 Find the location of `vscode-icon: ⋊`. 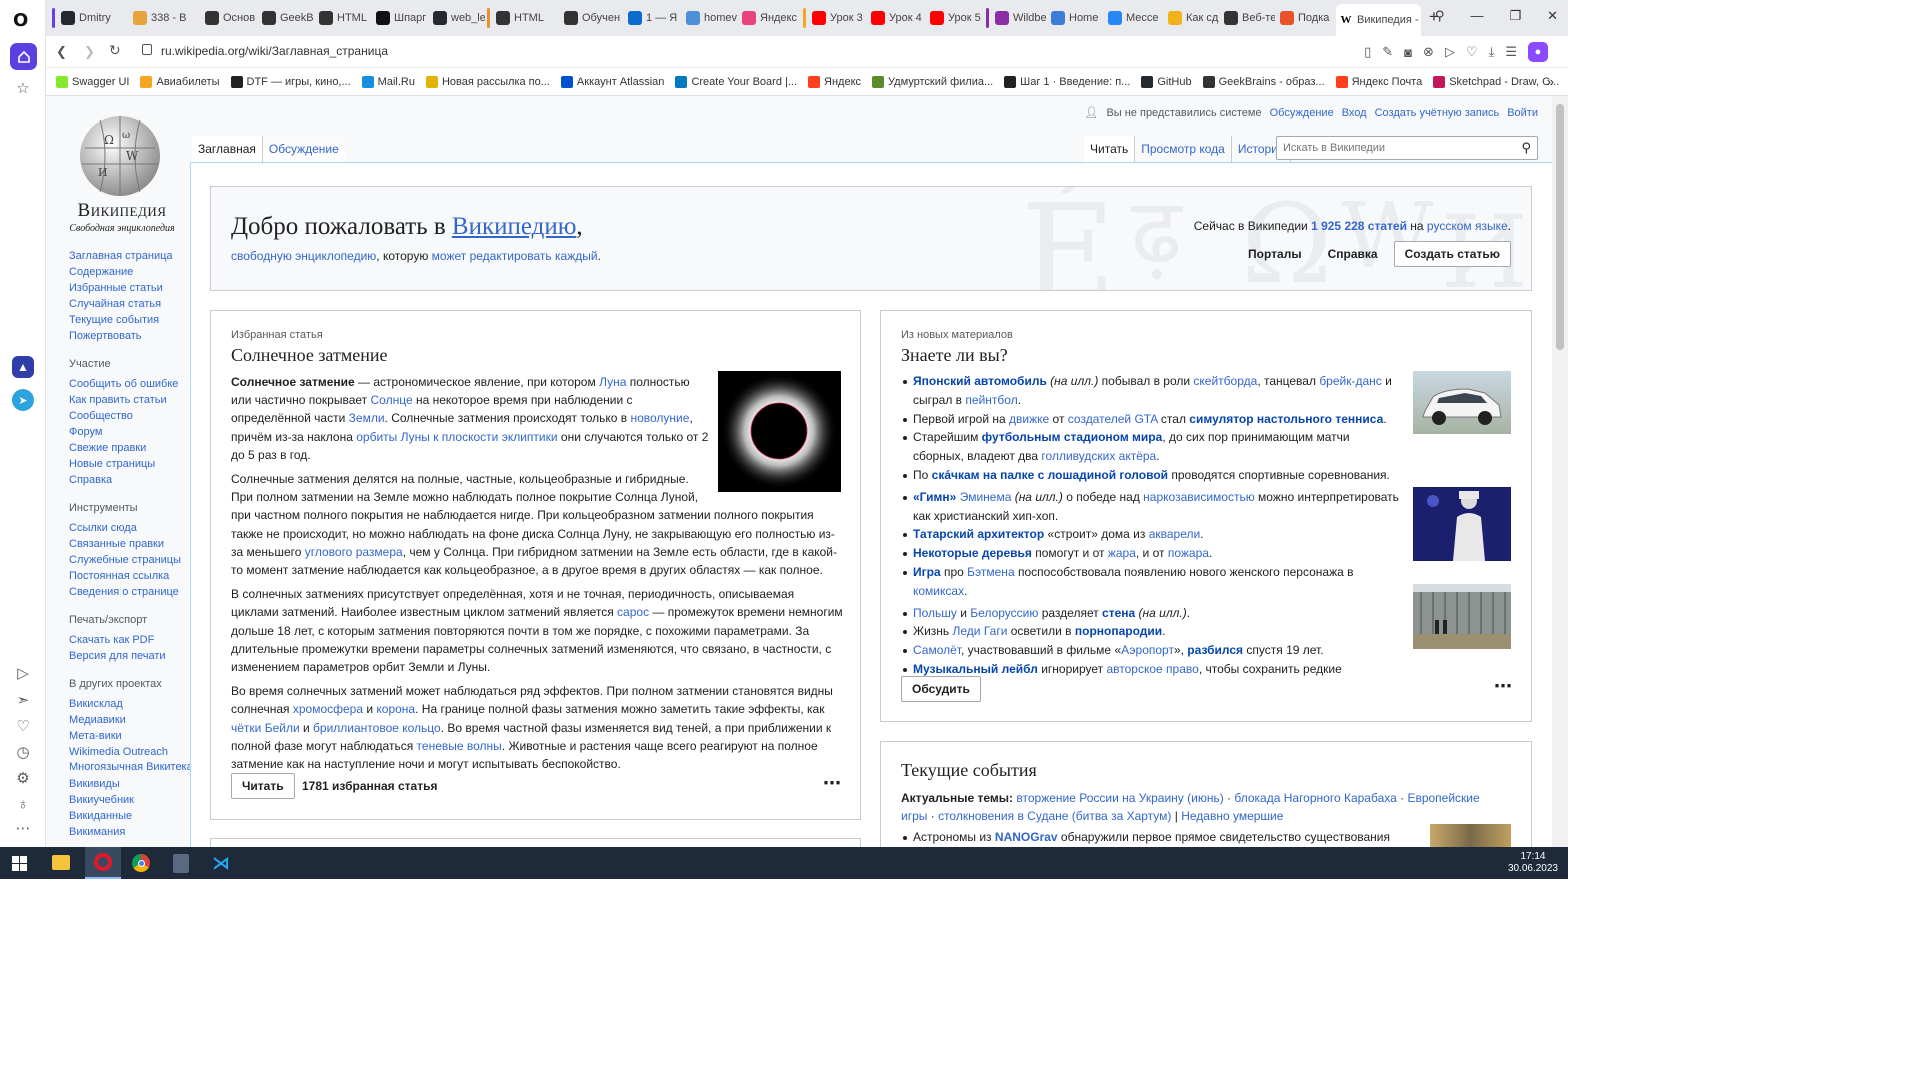

vscode-icon: ⋊ is located at coordinates (221, 863).